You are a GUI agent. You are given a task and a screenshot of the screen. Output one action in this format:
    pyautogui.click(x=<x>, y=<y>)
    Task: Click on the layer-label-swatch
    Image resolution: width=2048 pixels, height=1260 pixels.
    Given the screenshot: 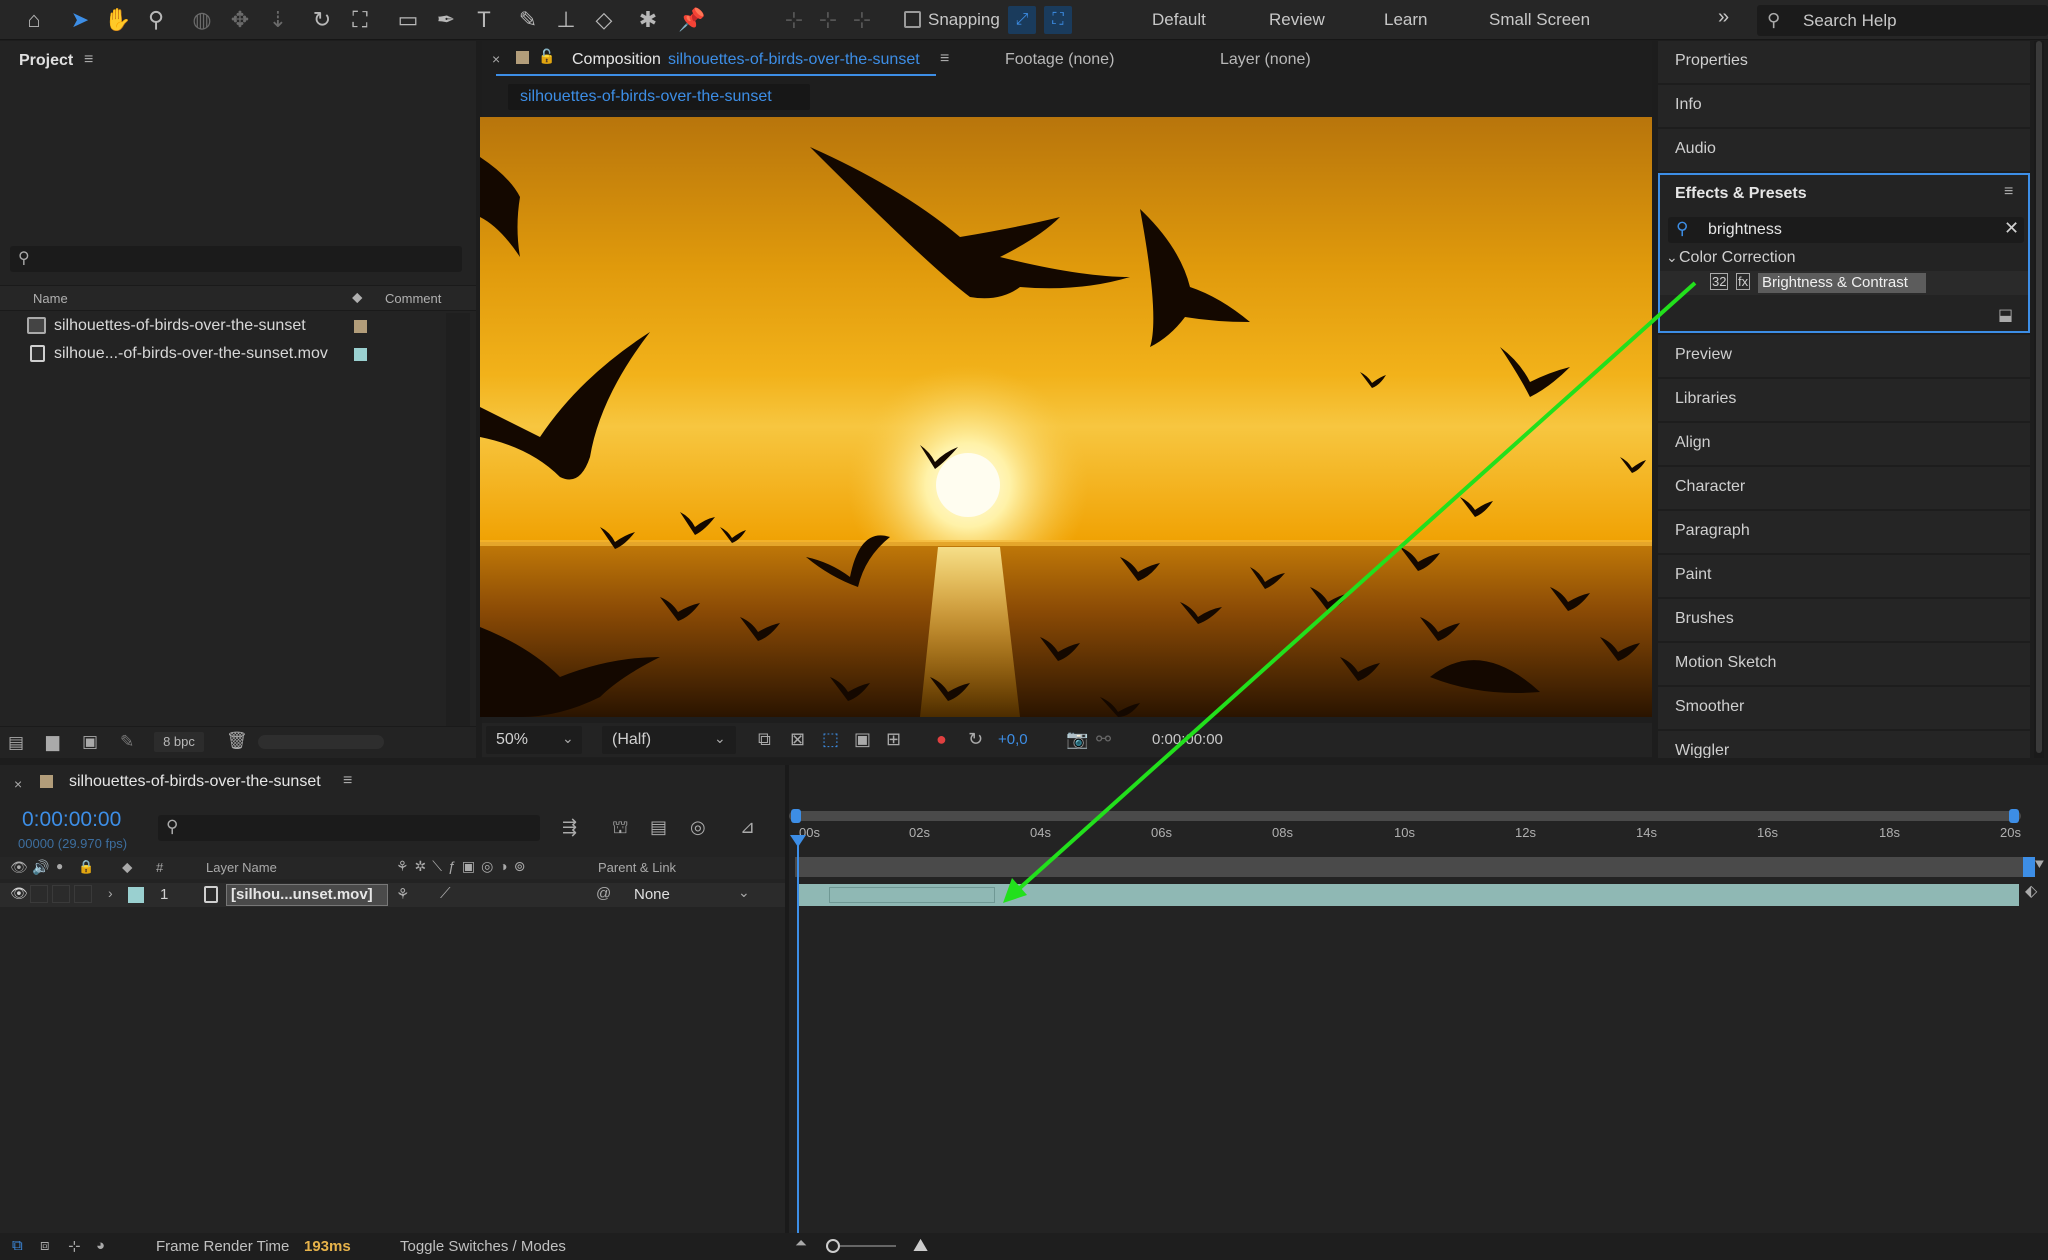 What is the action you would take?
    pyautogui.click(x=136, y=895)
    